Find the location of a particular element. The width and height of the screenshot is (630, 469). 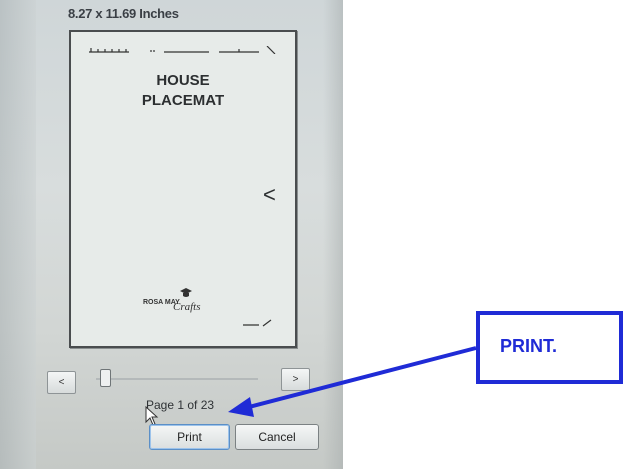

next-page-button: > is located at coordinates (295, 379).